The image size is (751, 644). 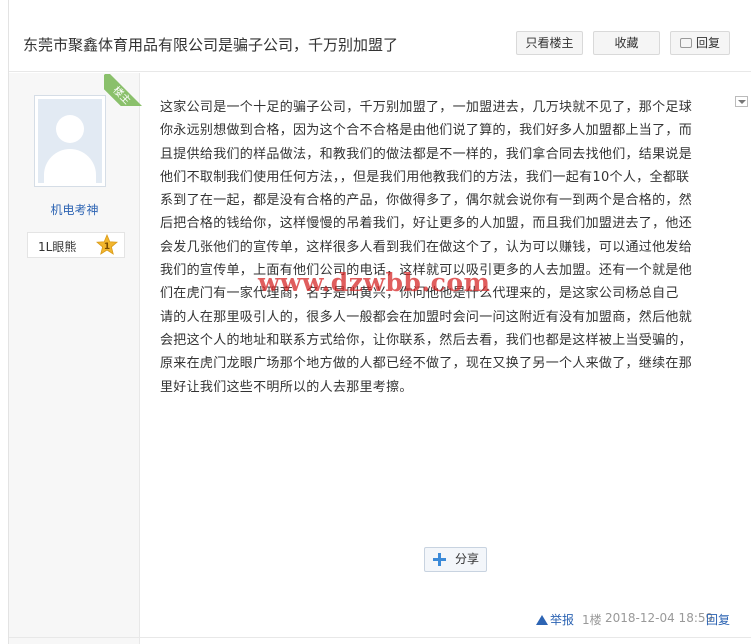 What do you see at coordinates (426, 340) in the screenshot?
I see `post-line: 会把这个人的地址和联系方式给你，让你联系，然后去看，我们也都是这样被上当受骗的，` at bounding box center [426, 340].